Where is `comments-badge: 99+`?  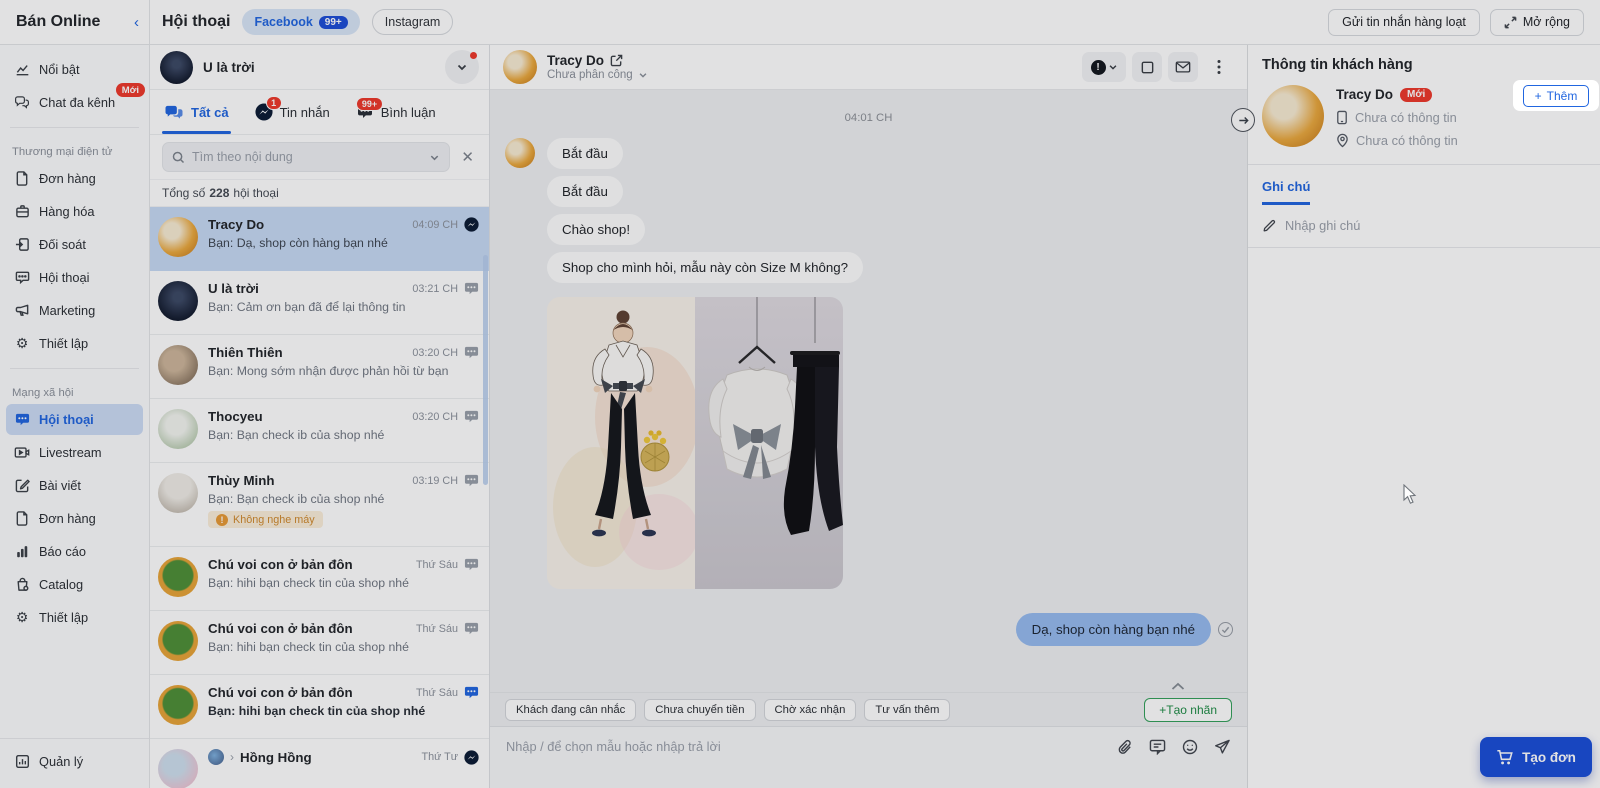
comments-badge: 99+ is located at coordinates (369, 104).